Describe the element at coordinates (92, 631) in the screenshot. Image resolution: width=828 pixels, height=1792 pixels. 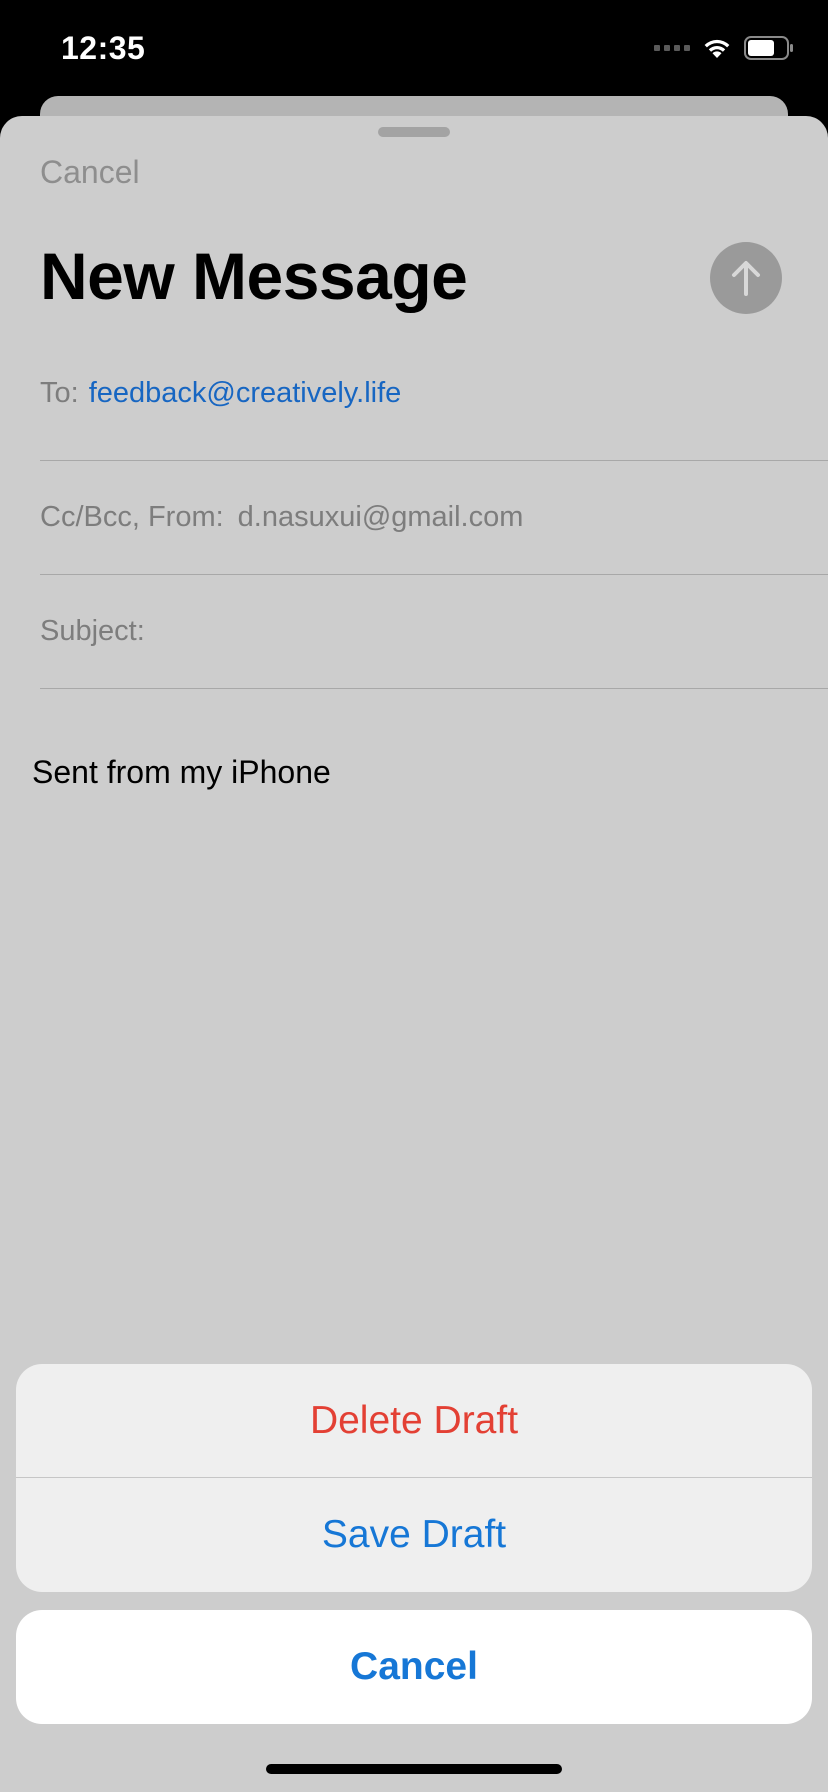
I see `subject-label: Subject:` at that location.